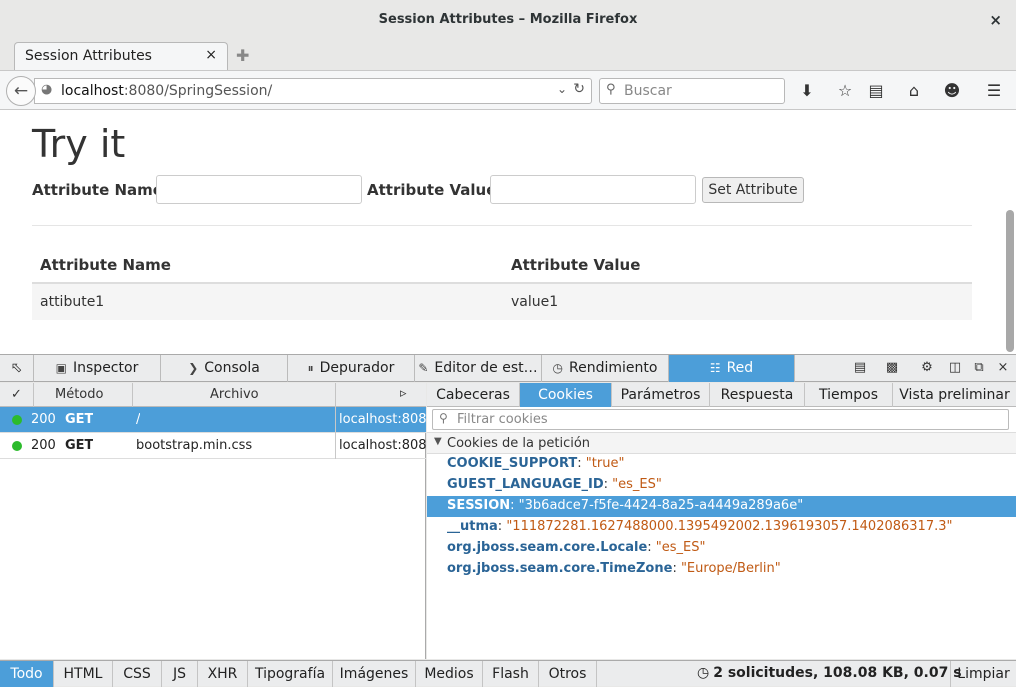 Image resolution: width=1016 pixels, height=687 pixels. What do you see at coordinates (849, 395) in the screenshot?
I see `tab-timings: Tiempos` at bounding box center [849, 395].